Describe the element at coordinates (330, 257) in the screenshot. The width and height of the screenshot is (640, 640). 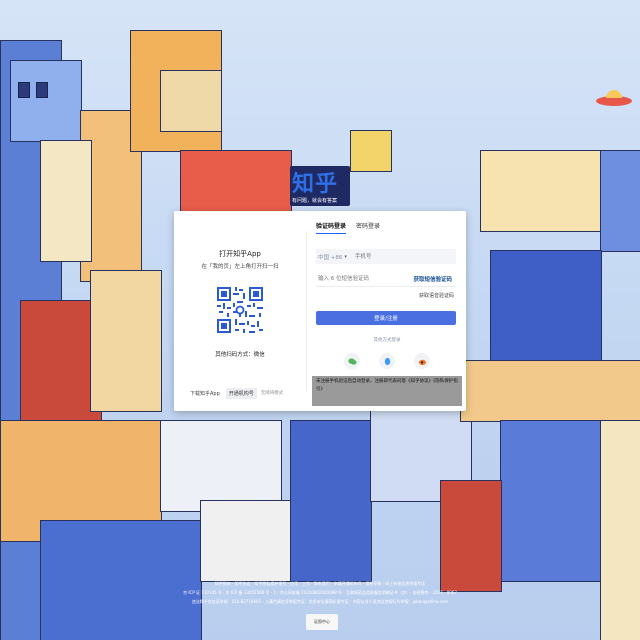
I see `country-code-select: 中国 +86` at that location.